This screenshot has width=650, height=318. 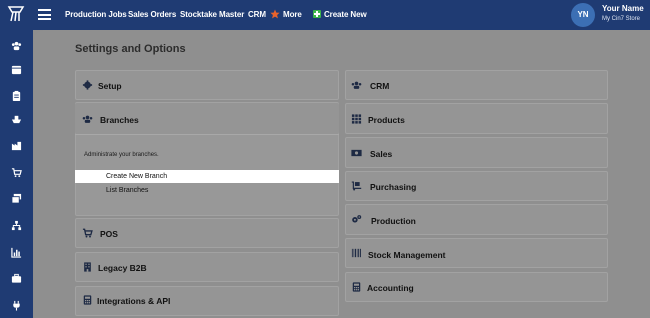 What do you see at coordinates (16, 305) in the screenshot?
I see `plug-icon` at bounding box center [16, 305].